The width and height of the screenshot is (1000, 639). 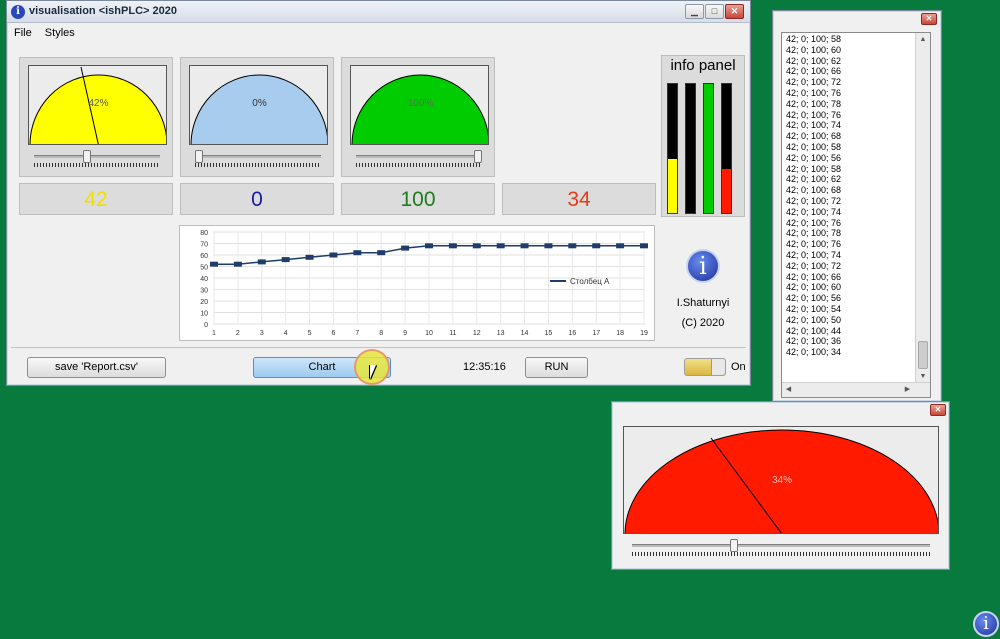 What do you see at coordinates (556, 367) in the screenshot?
I see `run-button: RUN` at bounding box center [556, 367].